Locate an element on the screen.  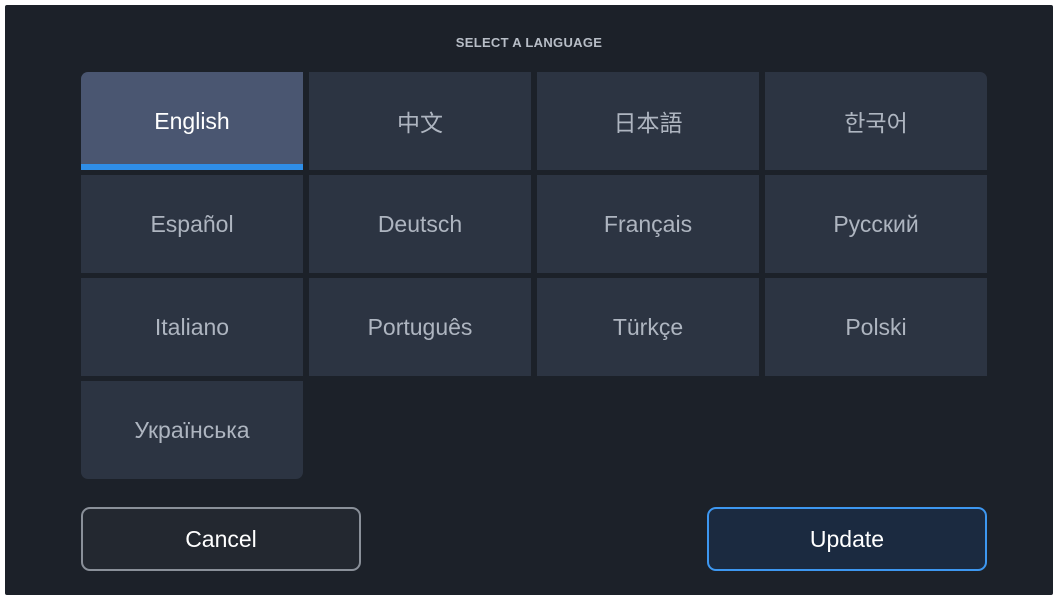
language-label: 한국어 is located at coordinates (876, 123).